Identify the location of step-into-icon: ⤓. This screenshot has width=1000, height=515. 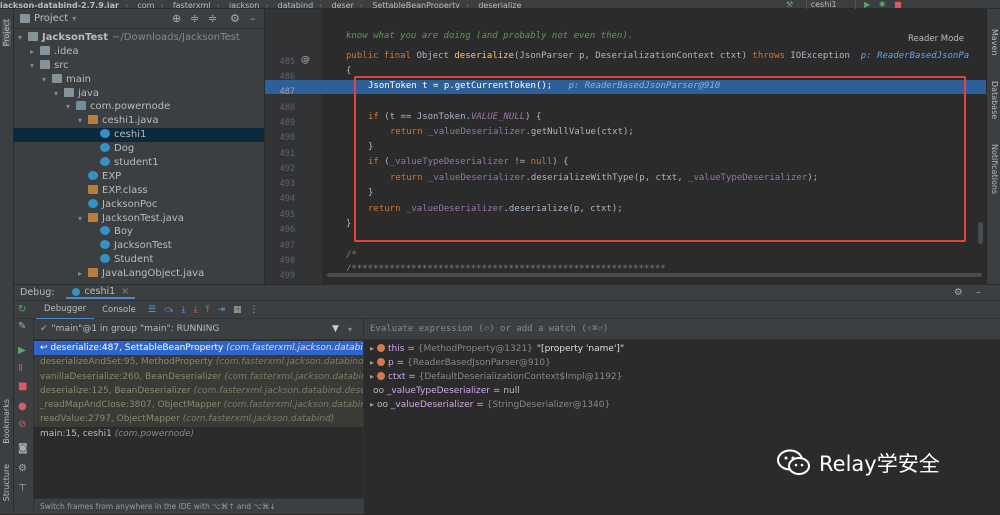
(184, 310).